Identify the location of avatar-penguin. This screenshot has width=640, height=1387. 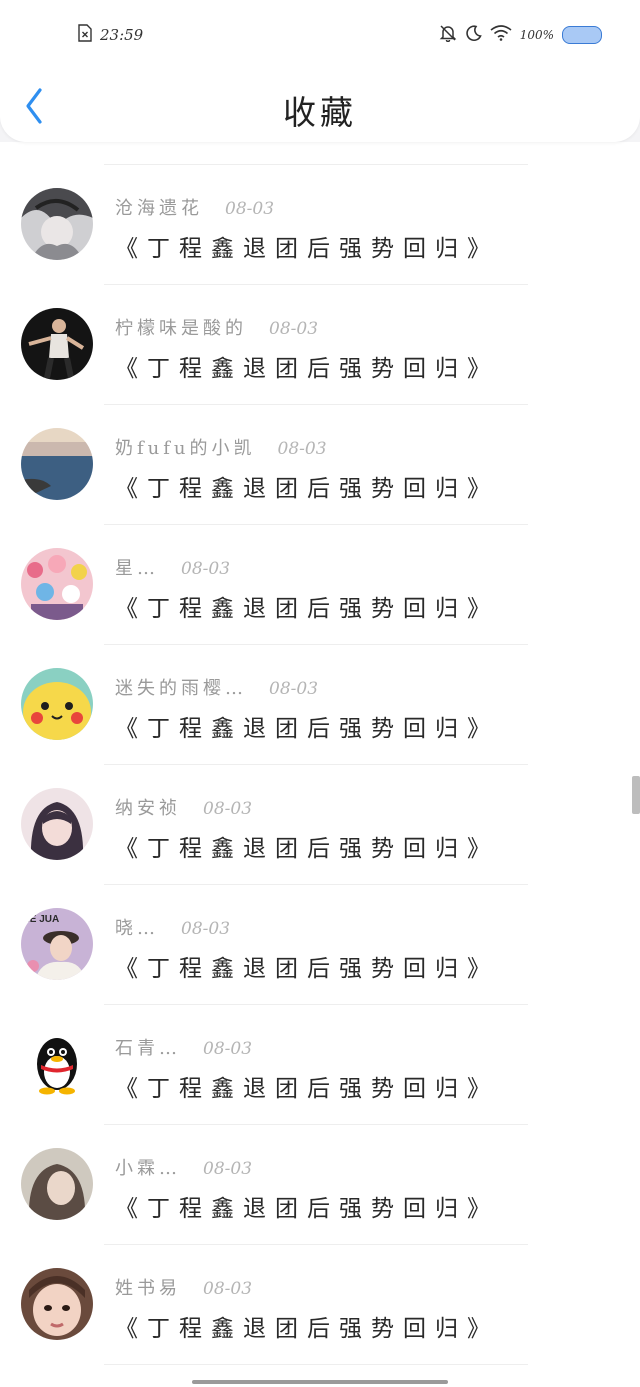
(57, 1064).